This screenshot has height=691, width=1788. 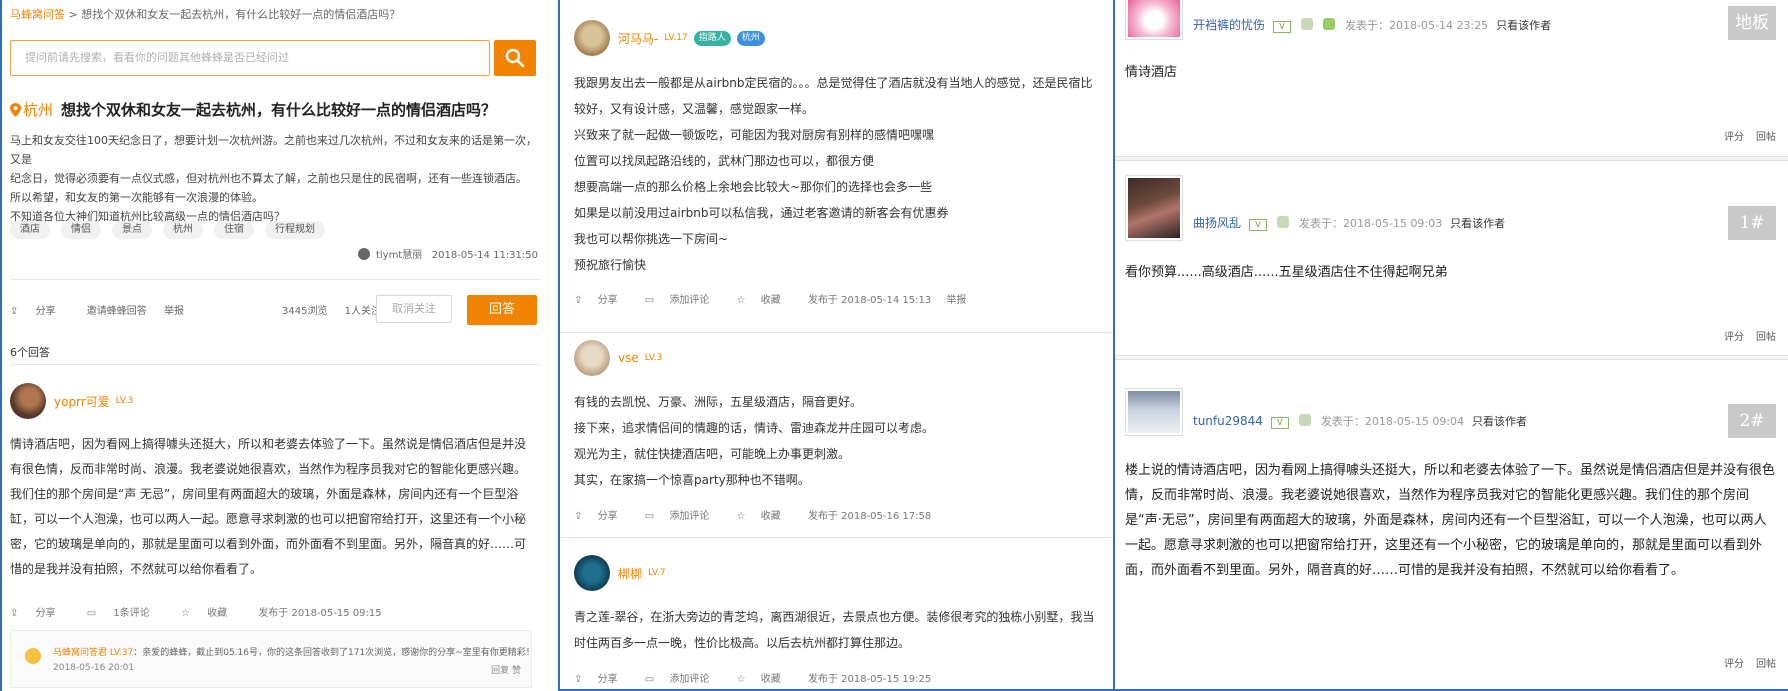 What do you see at coordinates (183, 230) in the screenshot?
I see `tag: 杭州` at bounding box center [183, 230].